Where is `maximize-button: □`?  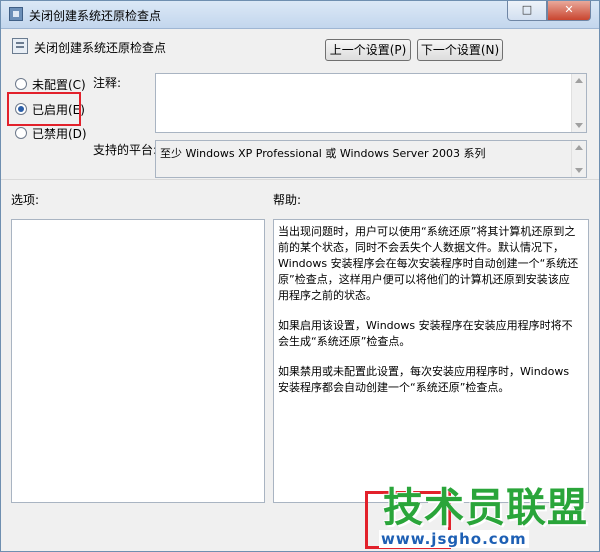 maximize-button: □ is located at coordinates (527, 11).